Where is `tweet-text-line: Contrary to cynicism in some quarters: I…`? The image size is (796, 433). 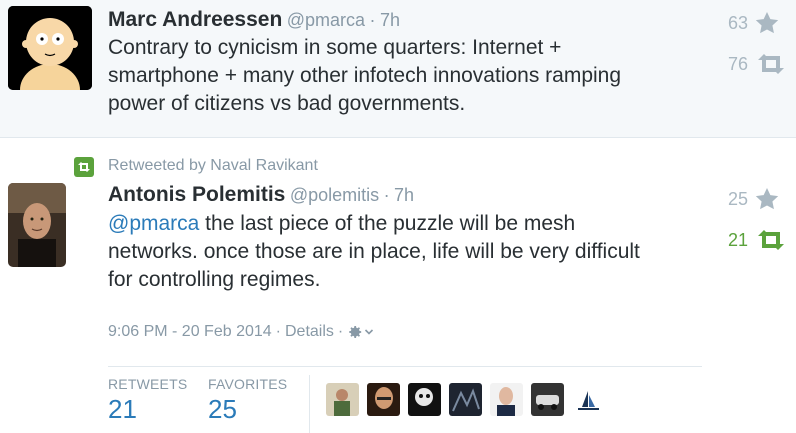
tweet-text-line: Contrary to cynicism in some quarters: I… is located at coordinates (335, 47).